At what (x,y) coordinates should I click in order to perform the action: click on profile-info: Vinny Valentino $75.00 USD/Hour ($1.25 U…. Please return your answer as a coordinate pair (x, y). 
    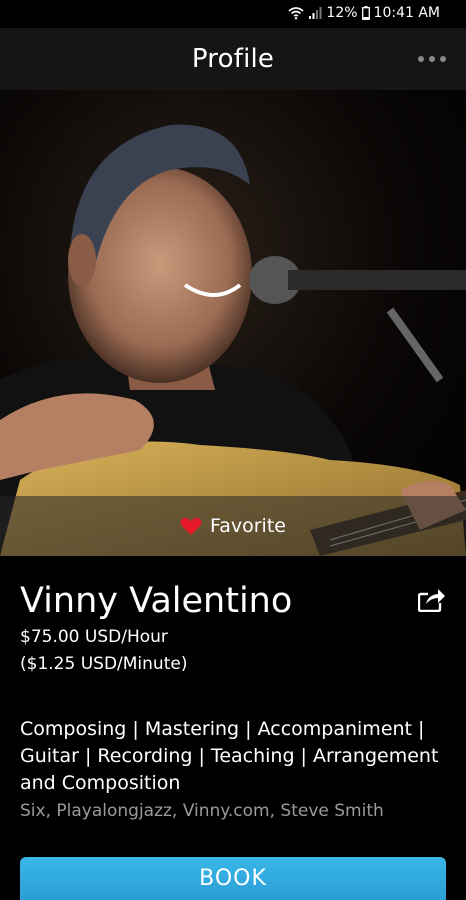
    Looking at the image, I should click on (233, 628).